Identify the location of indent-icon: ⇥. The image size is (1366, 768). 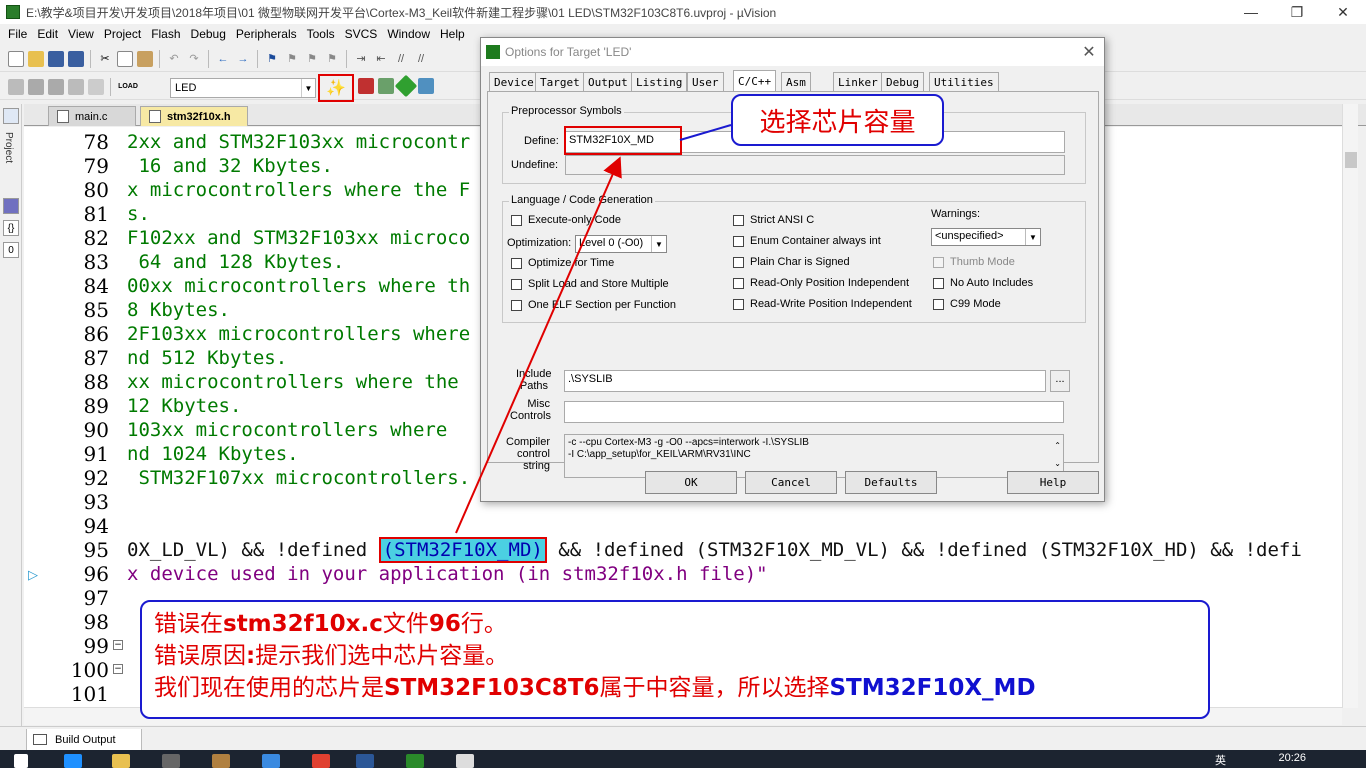
(361, 59).